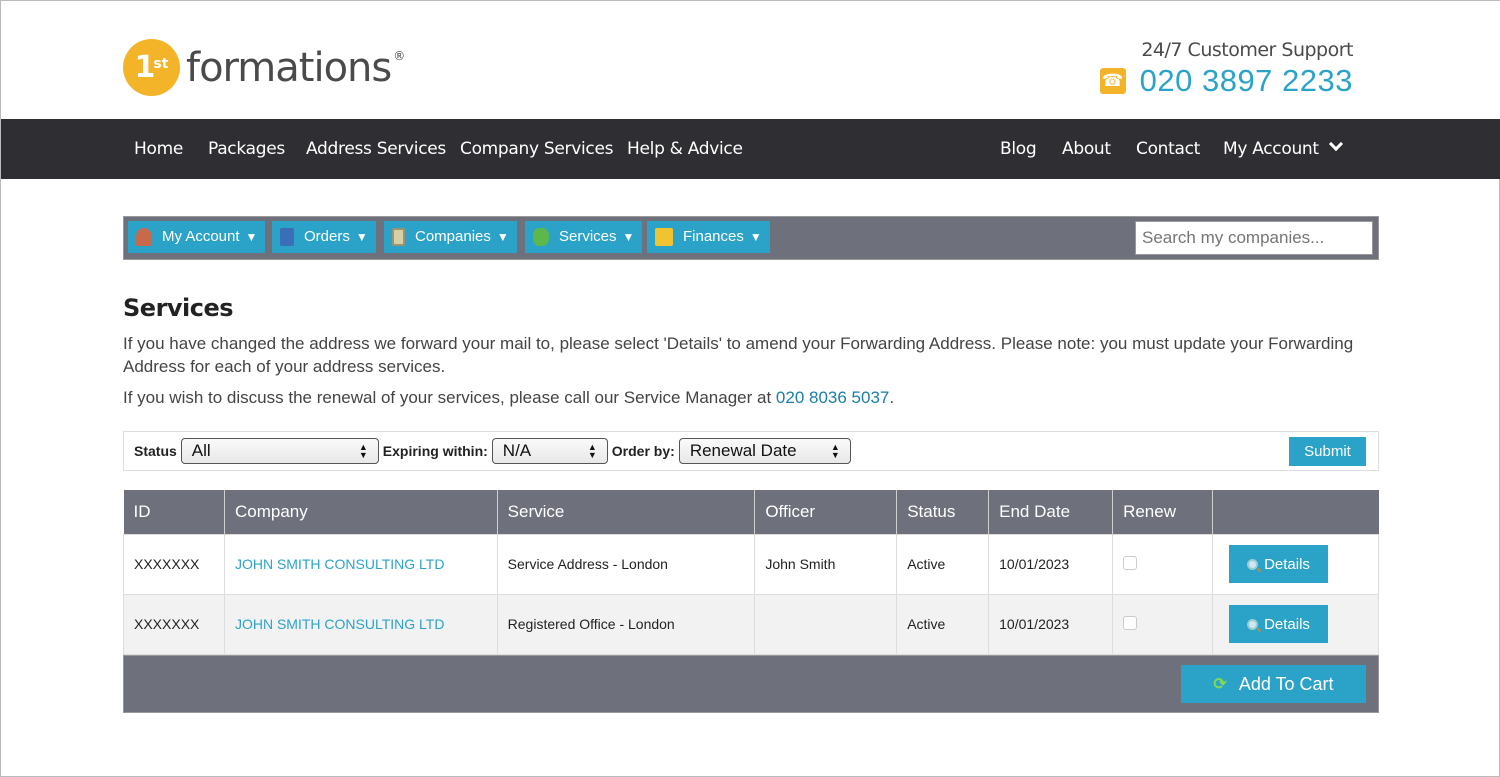  I want to click on order-by-select-value: Renewal Date, so click(743, 450).